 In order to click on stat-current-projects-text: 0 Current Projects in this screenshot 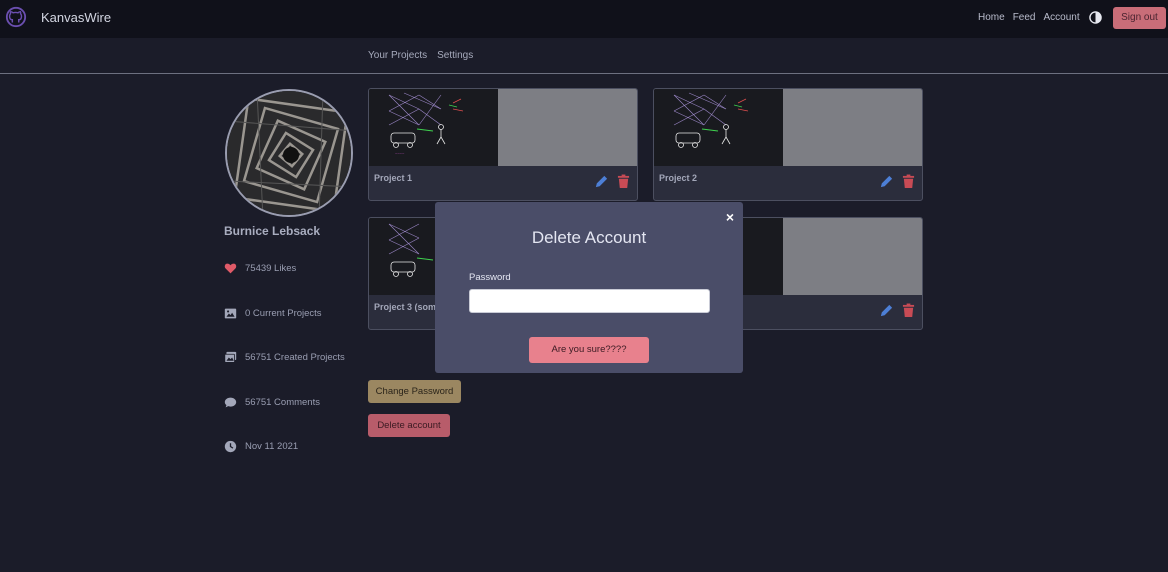, I will do `click(283, 313)`.